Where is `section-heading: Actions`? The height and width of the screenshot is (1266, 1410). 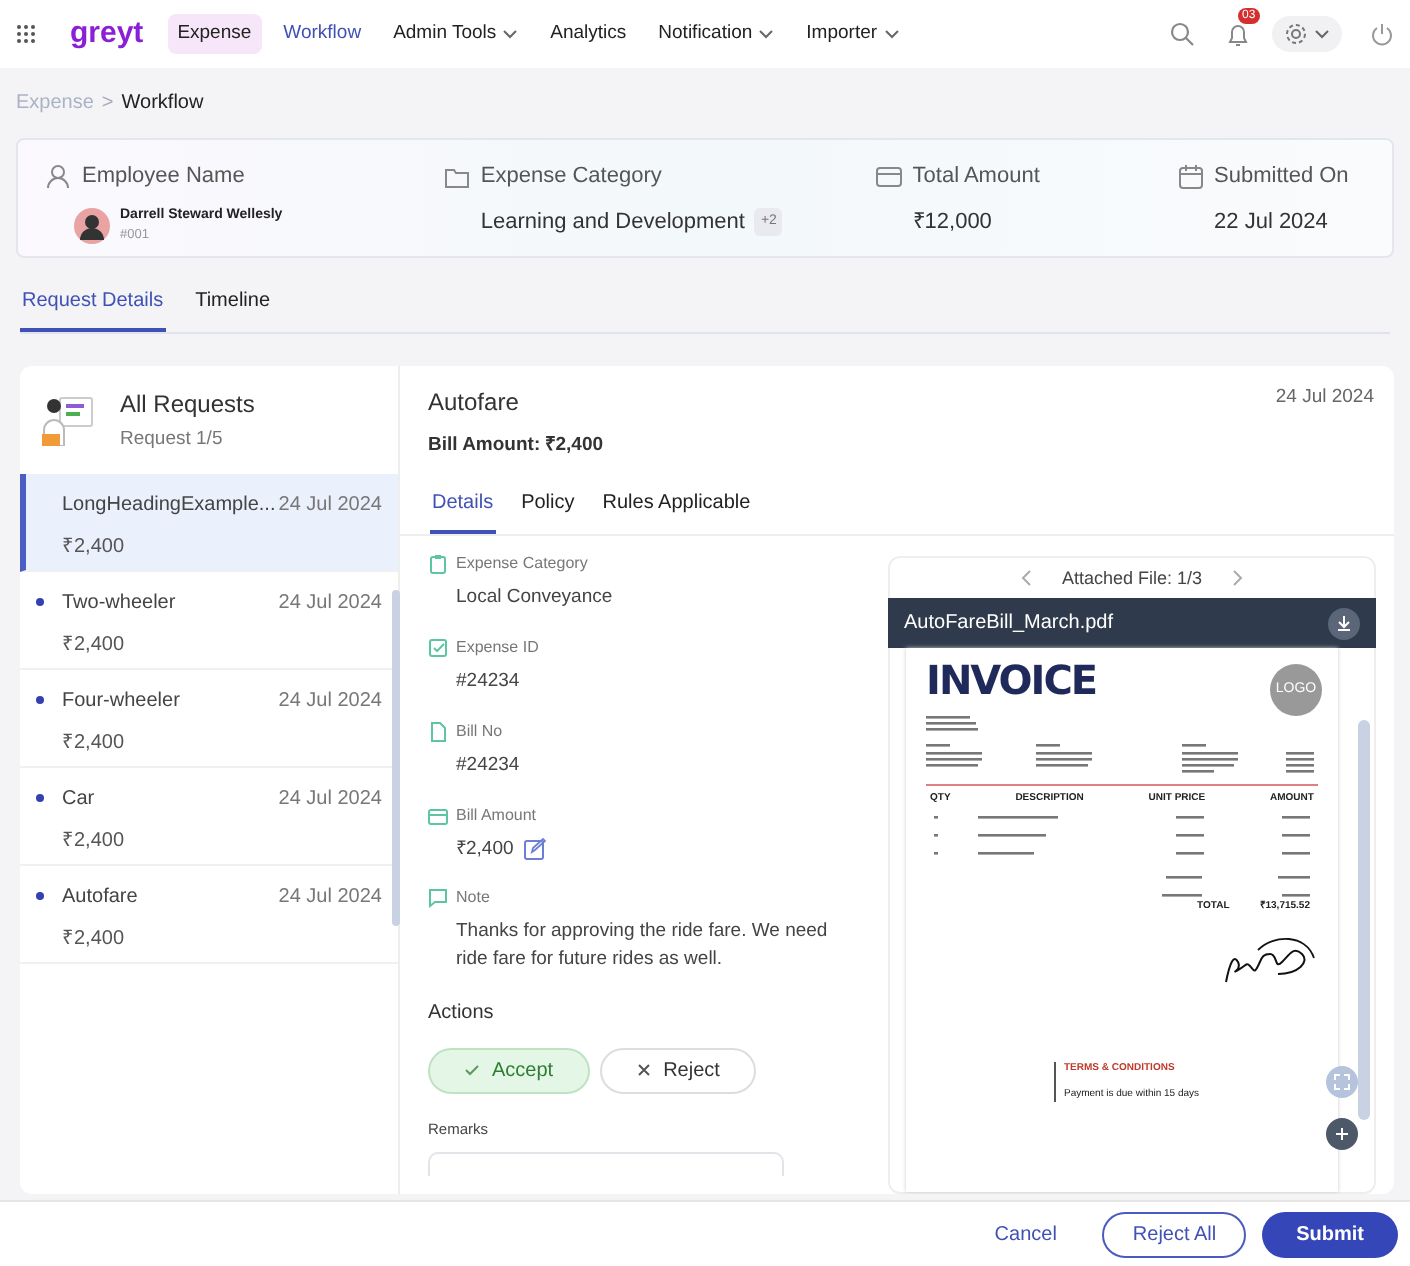
section-heading: Actions is located at coordinates (461, 1013).